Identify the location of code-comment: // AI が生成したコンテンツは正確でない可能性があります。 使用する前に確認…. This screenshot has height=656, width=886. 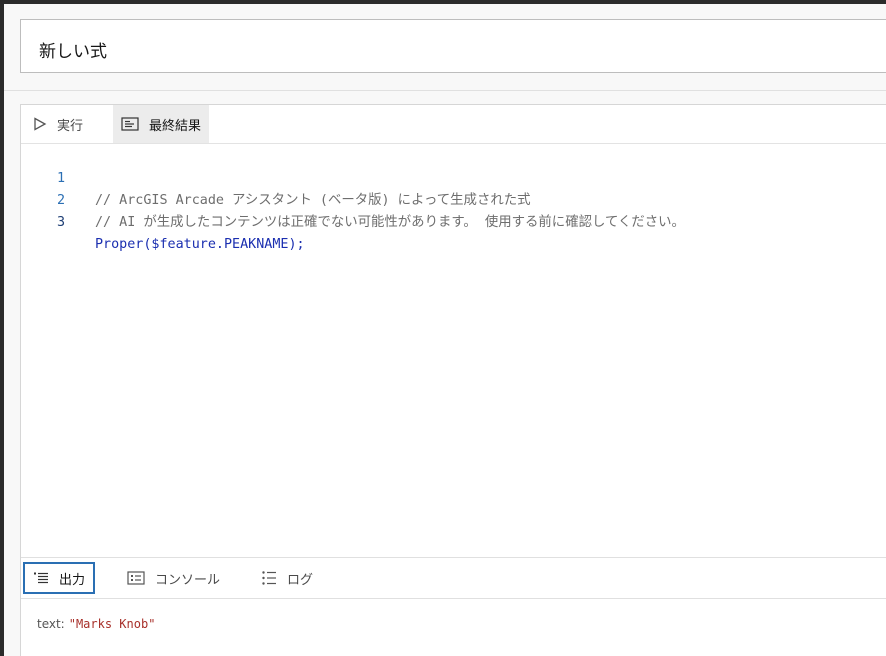
(390, 222).